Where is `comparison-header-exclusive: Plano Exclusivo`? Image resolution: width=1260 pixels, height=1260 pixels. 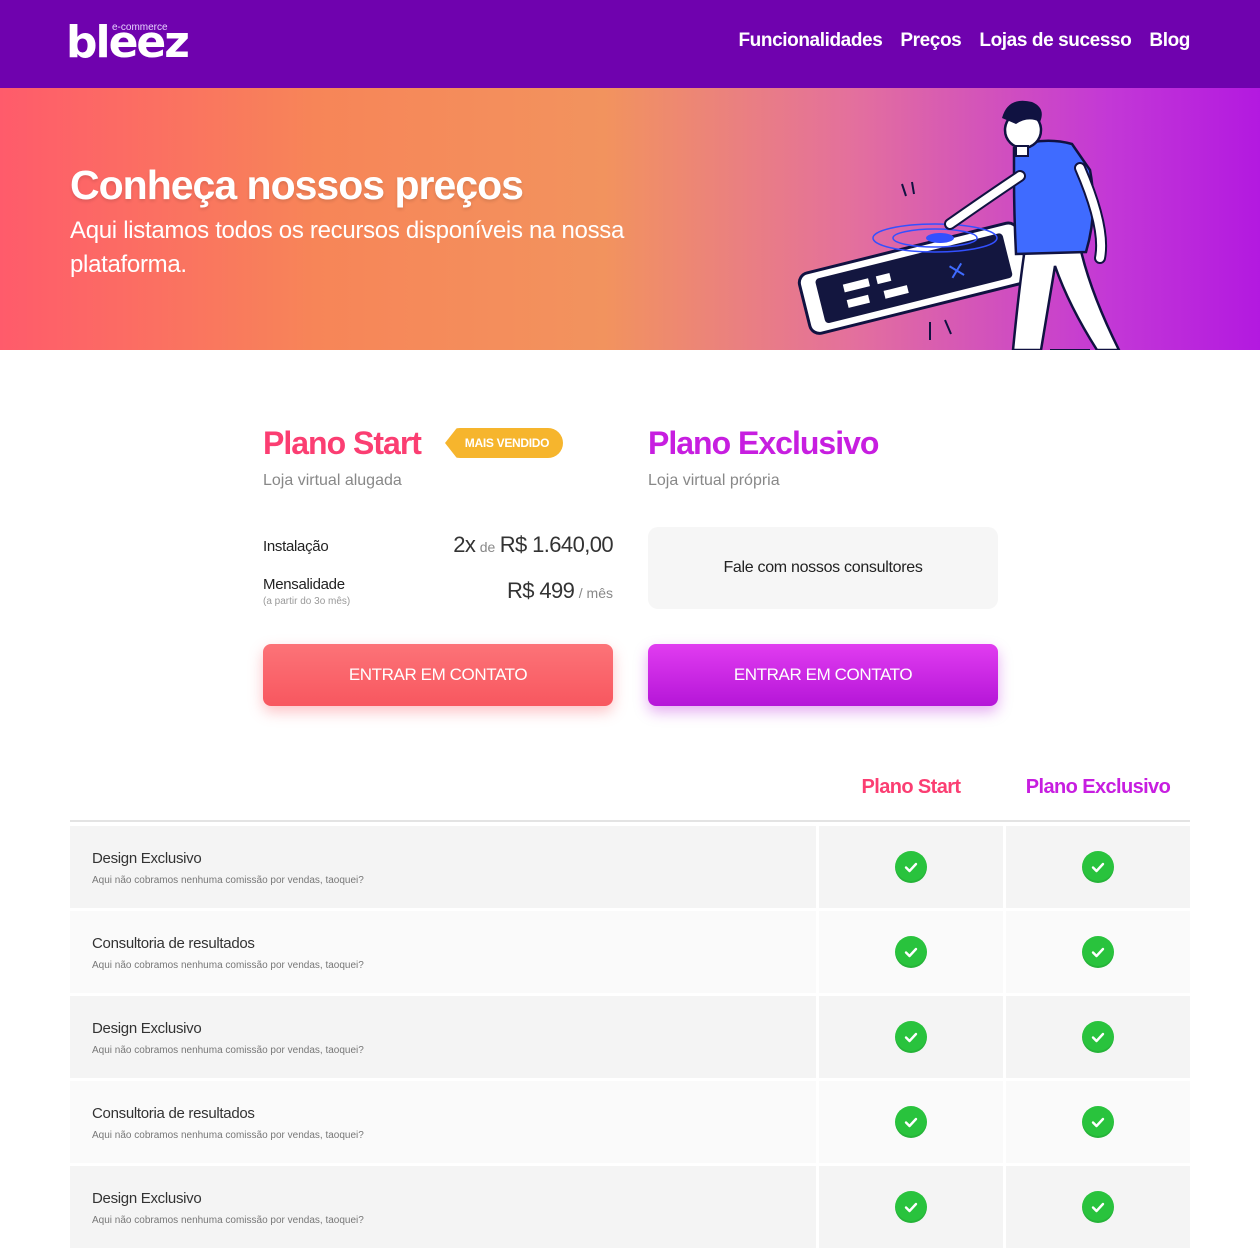 comparison-header-exclusive: Plano Exclusivo is located at coordinates (1098, 787).